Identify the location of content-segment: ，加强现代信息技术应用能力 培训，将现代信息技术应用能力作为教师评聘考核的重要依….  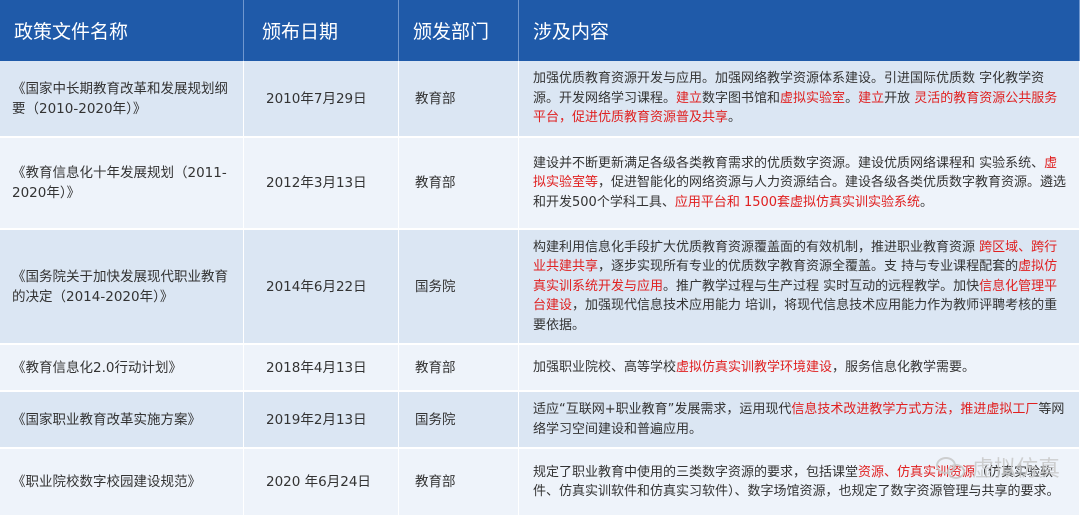
(795, 315).